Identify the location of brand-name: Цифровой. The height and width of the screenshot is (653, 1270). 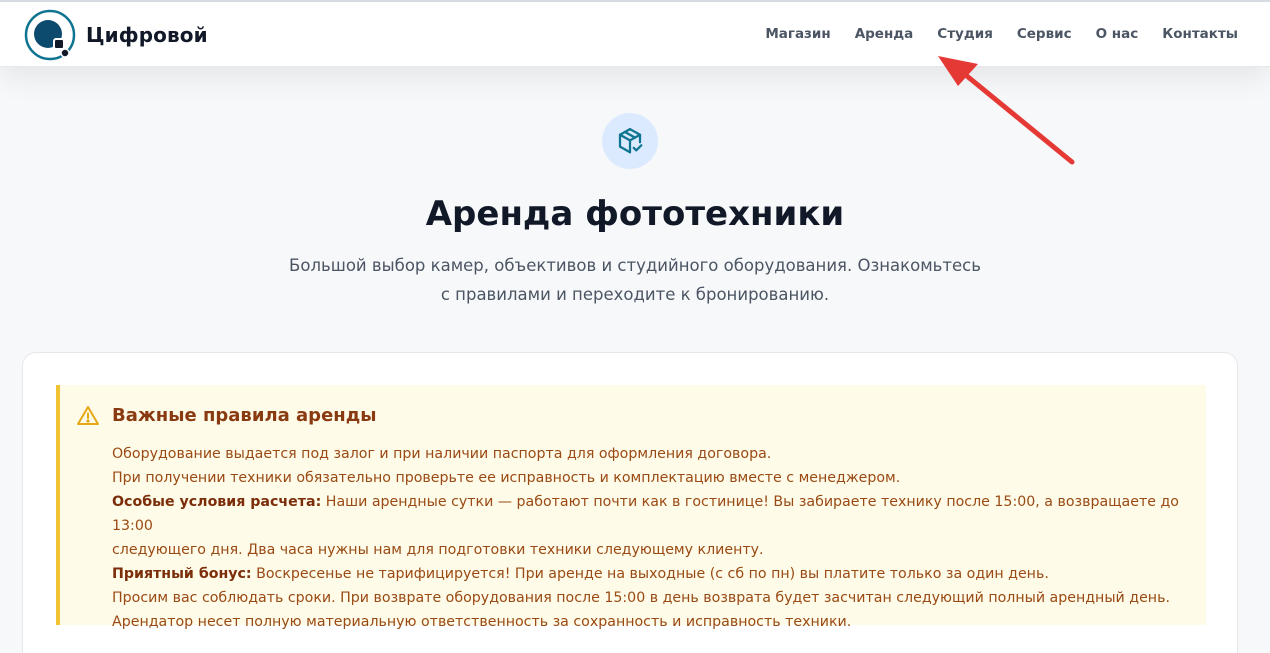
(147, 35).